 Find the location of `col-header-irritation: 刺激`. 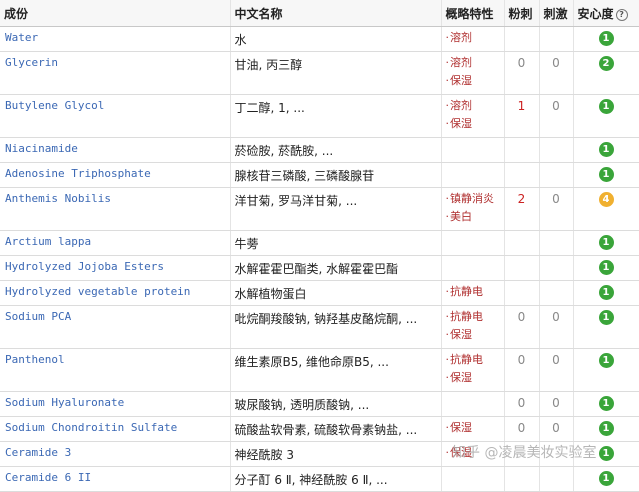

col-header-irritation: 刺激 is located at coordinates (556, 13).